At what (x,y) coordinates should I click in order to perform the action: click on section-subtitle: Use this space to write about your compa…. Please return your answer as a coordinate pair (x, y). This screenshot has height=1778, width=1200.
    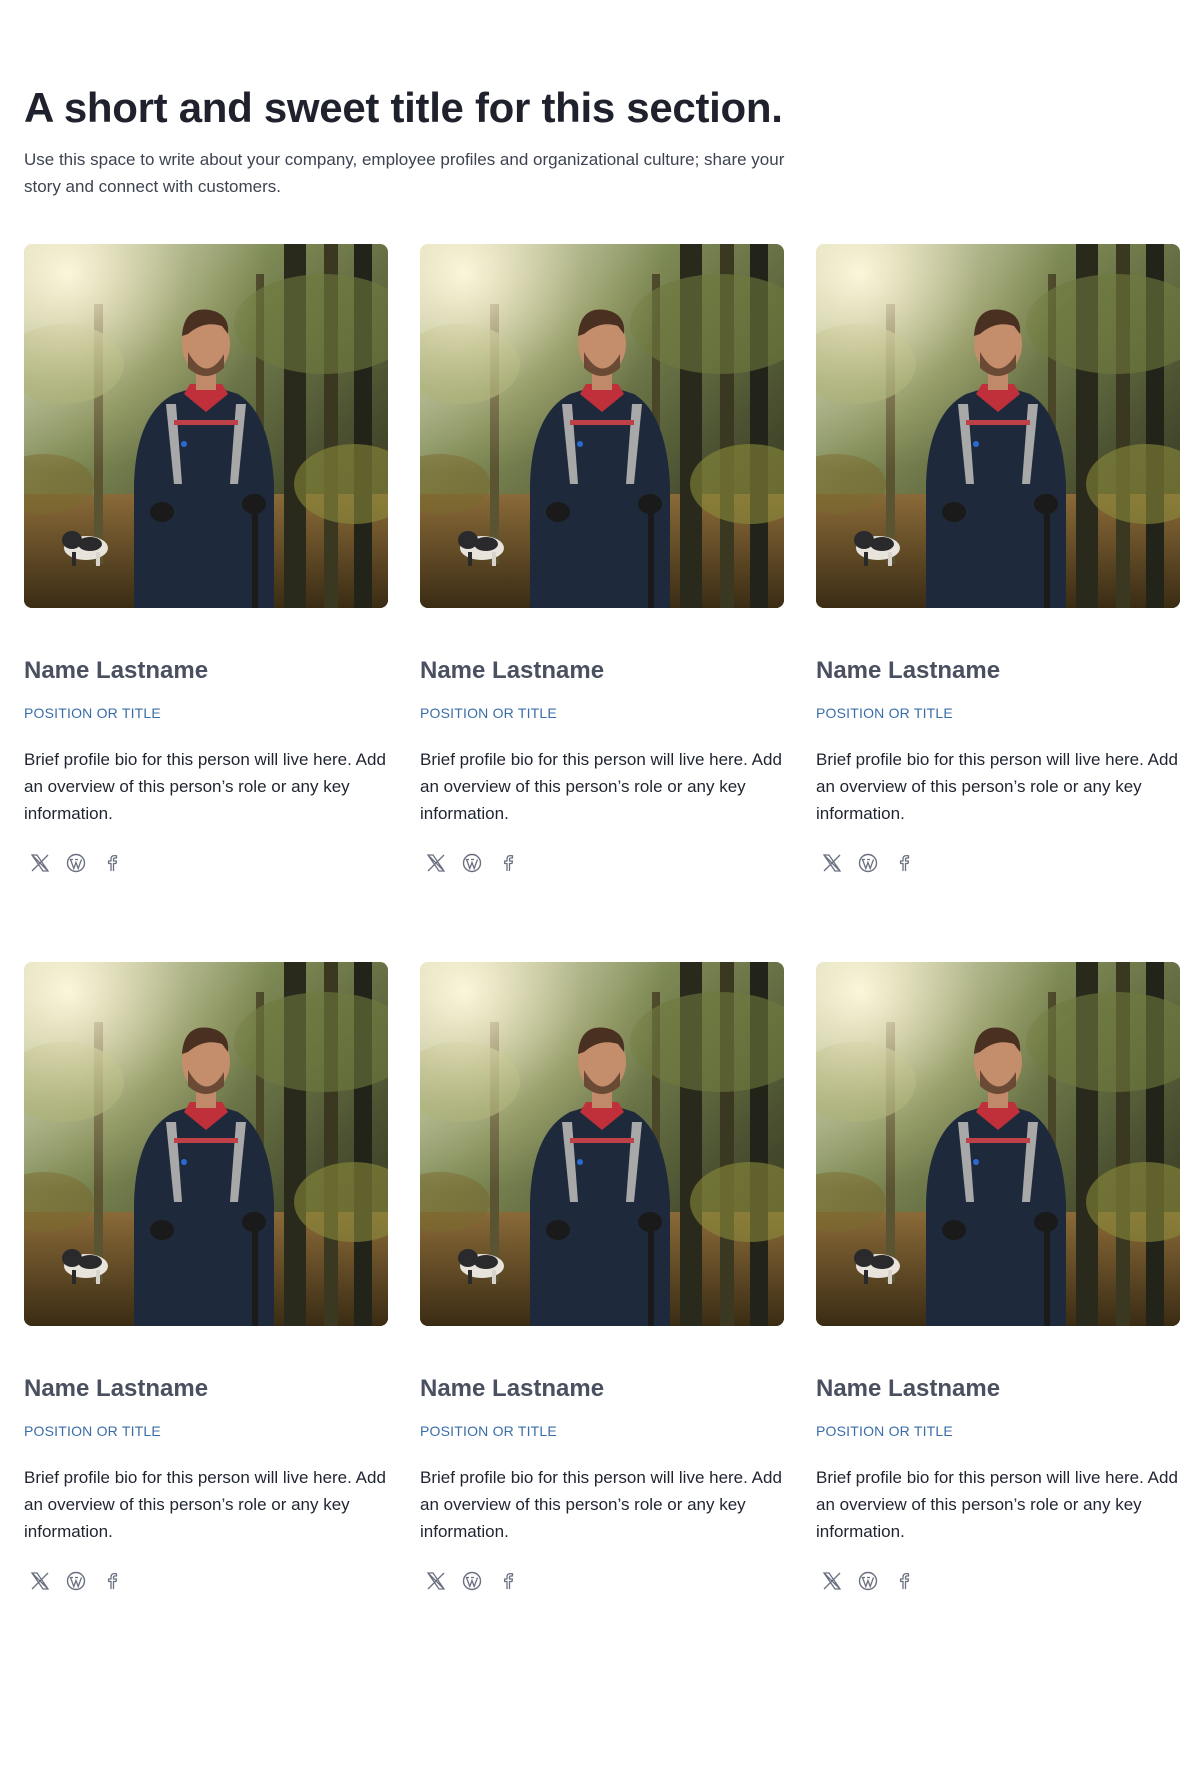
    Looking at the image, I should click on (404, 173).